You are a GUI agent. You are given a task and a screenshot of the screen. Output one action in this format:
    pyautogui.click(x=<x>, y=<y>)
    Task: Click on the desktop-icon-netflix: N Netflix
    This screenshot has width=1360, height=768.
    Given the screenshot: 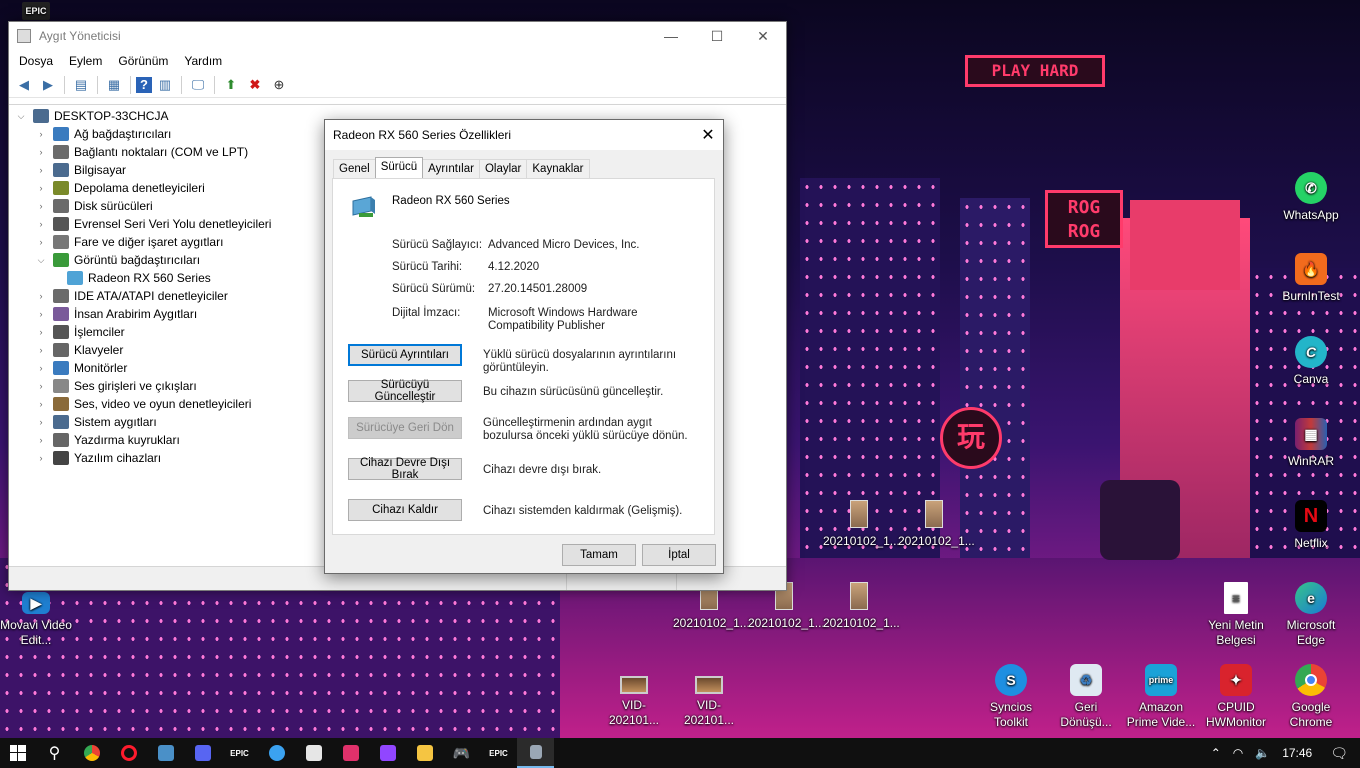 What is the action you would take?
    pyautogui.click(x=1311, y=525)
    